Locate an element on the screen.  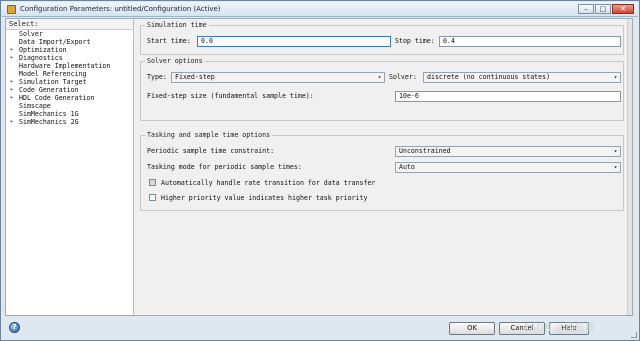
tree-item: Solver is located at coordinates (69, 34).